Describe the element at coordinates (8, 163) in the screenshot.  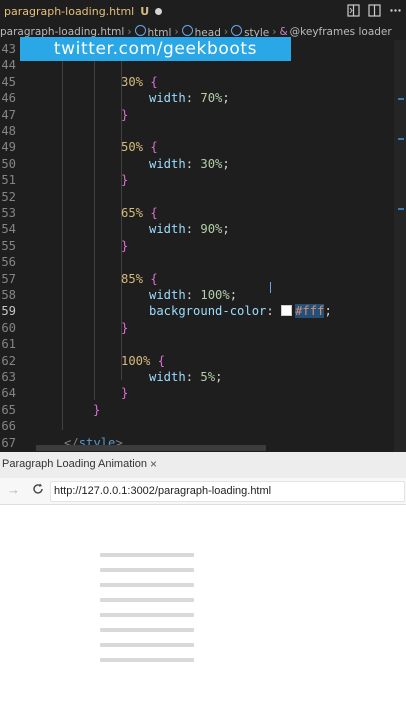
I see `line-number: 50` at that location.